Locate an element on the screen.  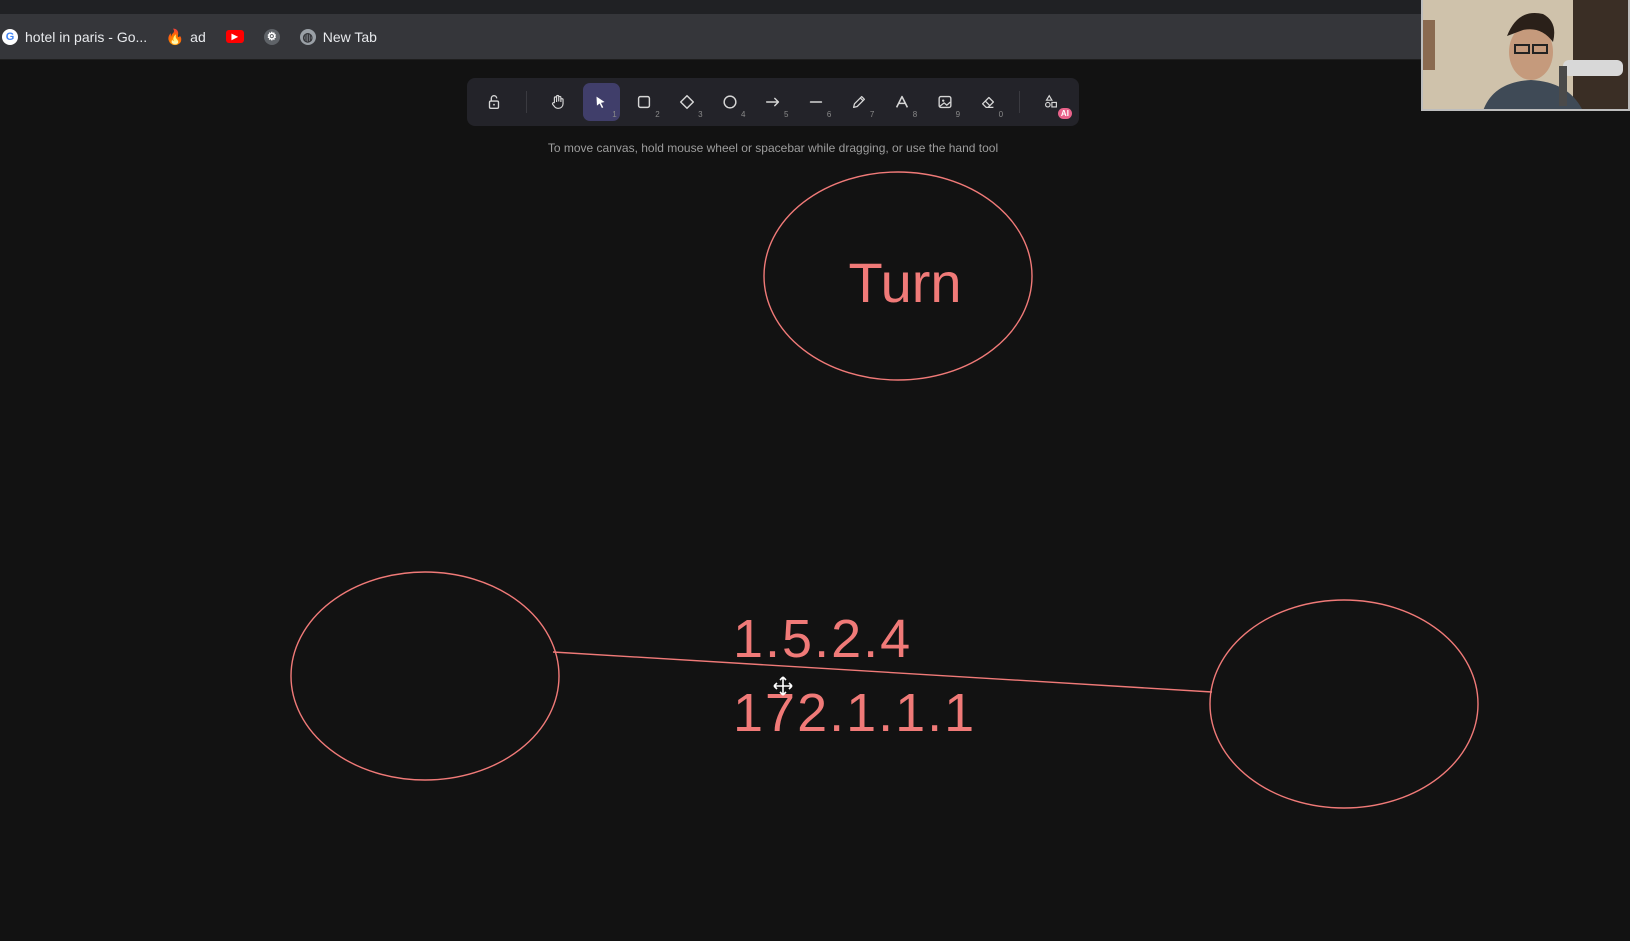
diamond-icon is located at coordinates (687, 102).